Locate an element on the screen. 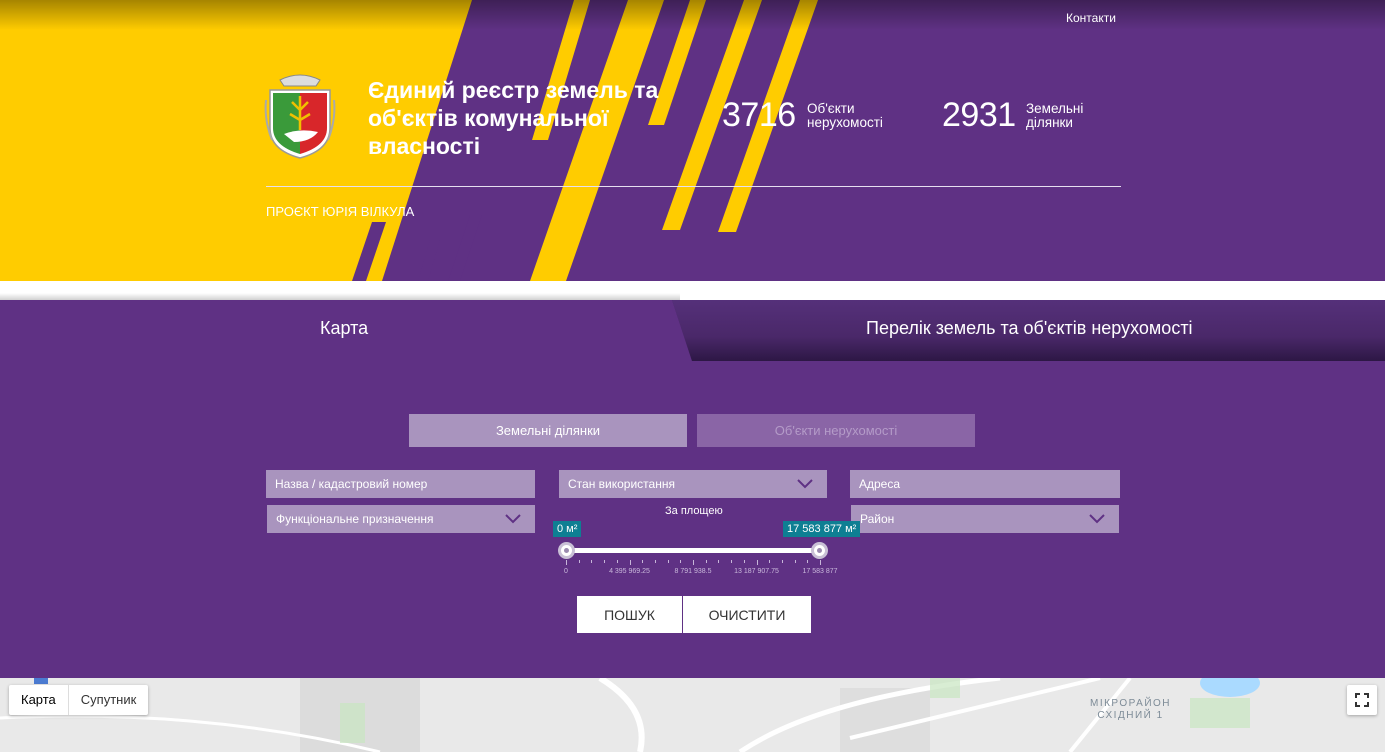 This screenshot has width=1385, height=752. map-view: МІКРОРАЙОН СХІДНИЙ 1 Карта Супутник is located at coordinates (692, 715).